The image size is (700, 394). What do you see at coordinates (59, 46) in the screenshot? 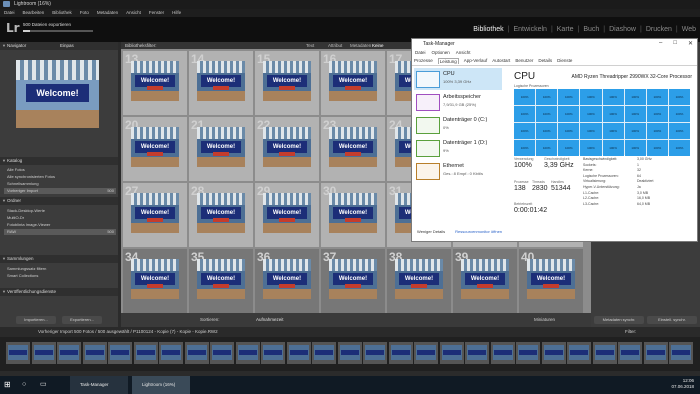
I see `navigator-header: ▼ Navigator Einpas` at bounding box center [59, 46].